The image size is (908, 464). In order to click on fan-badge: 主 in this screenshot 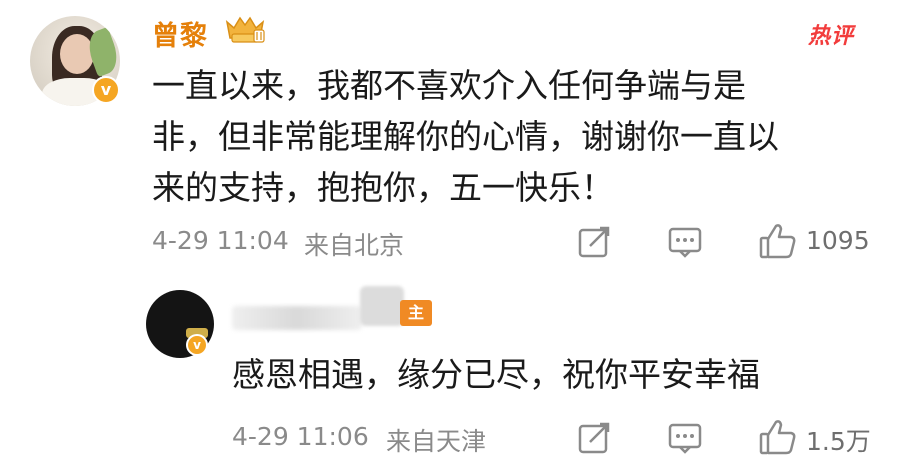, I will do `click(416, 313)`.